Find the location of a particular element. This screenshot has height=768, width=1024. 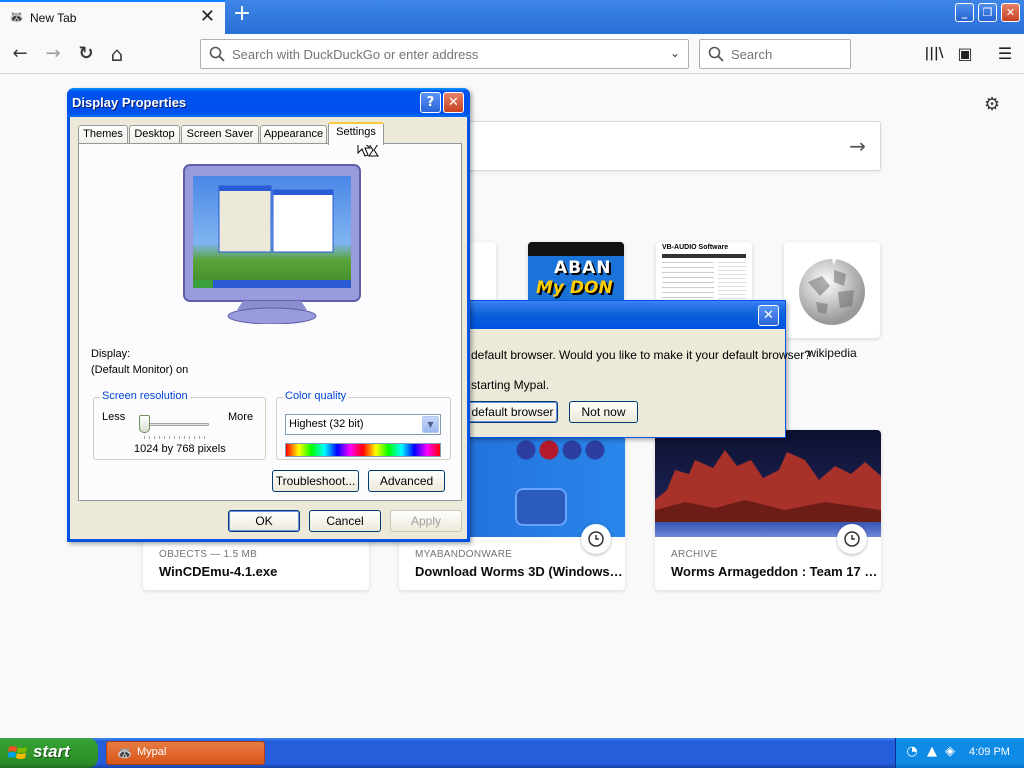

set-default-button: default browser is located at coordinates (512, 412).